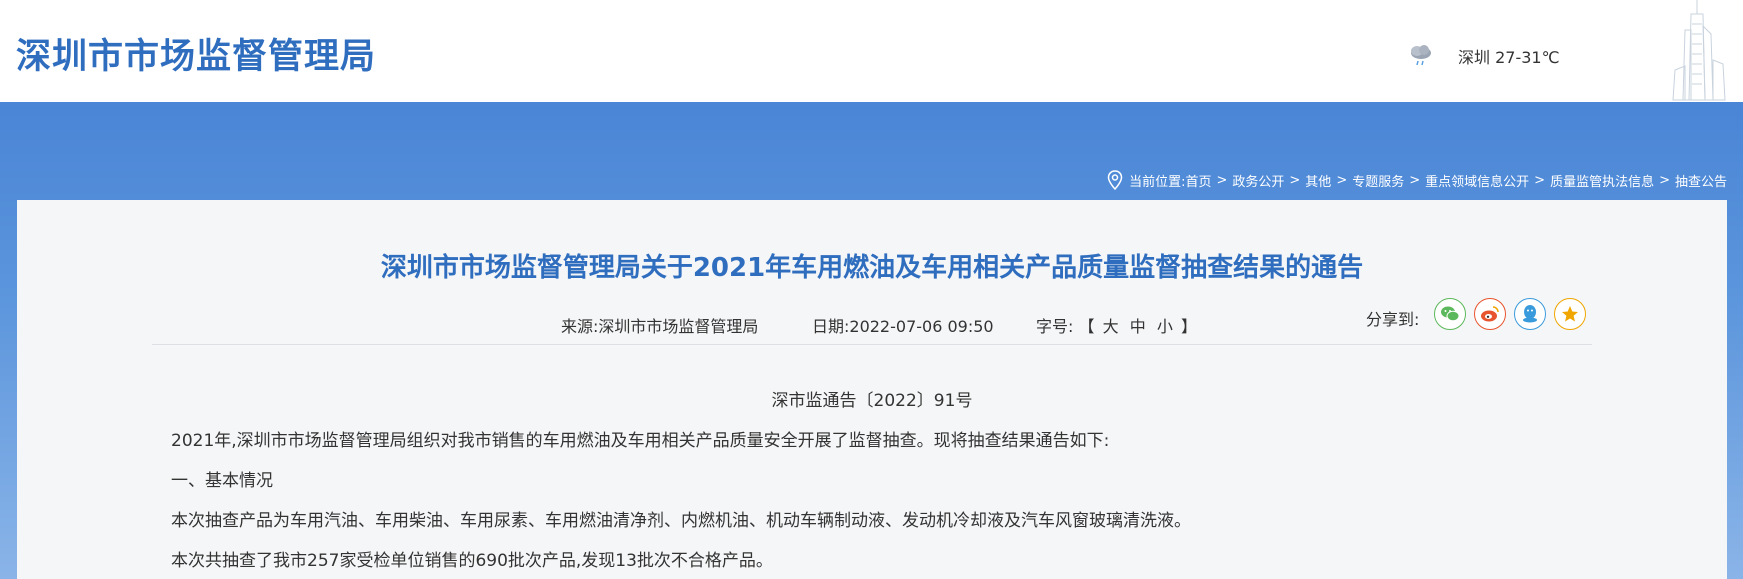 This screenshot has height=579, width=1743. I want to click on breadcrumb-other: 其他, so click(1318, 180).